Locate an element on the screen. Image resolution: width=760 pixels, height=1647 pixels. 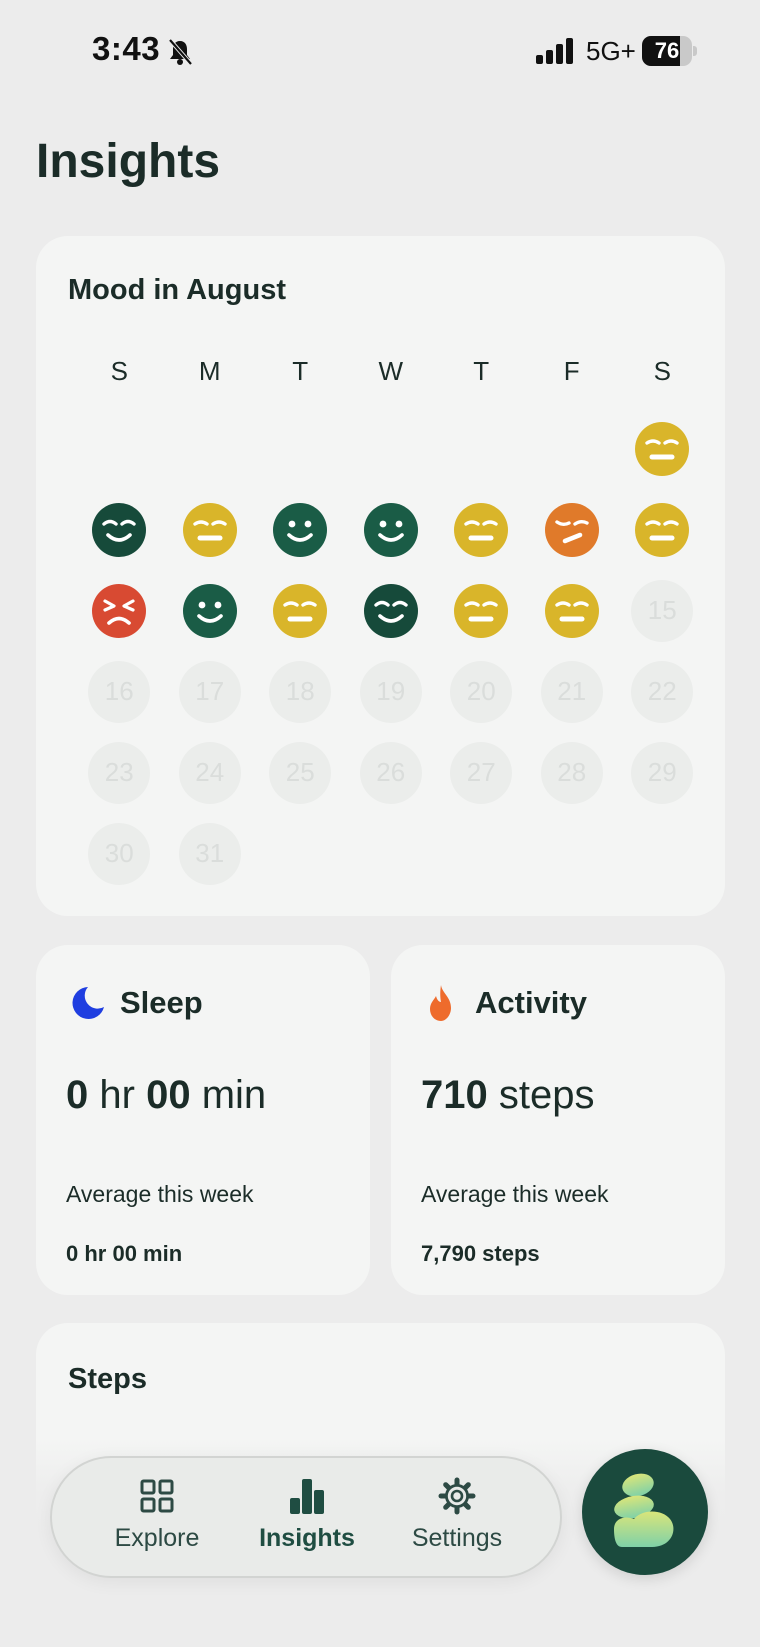
activity-unit: steps is located at coordinates (546, 1095).